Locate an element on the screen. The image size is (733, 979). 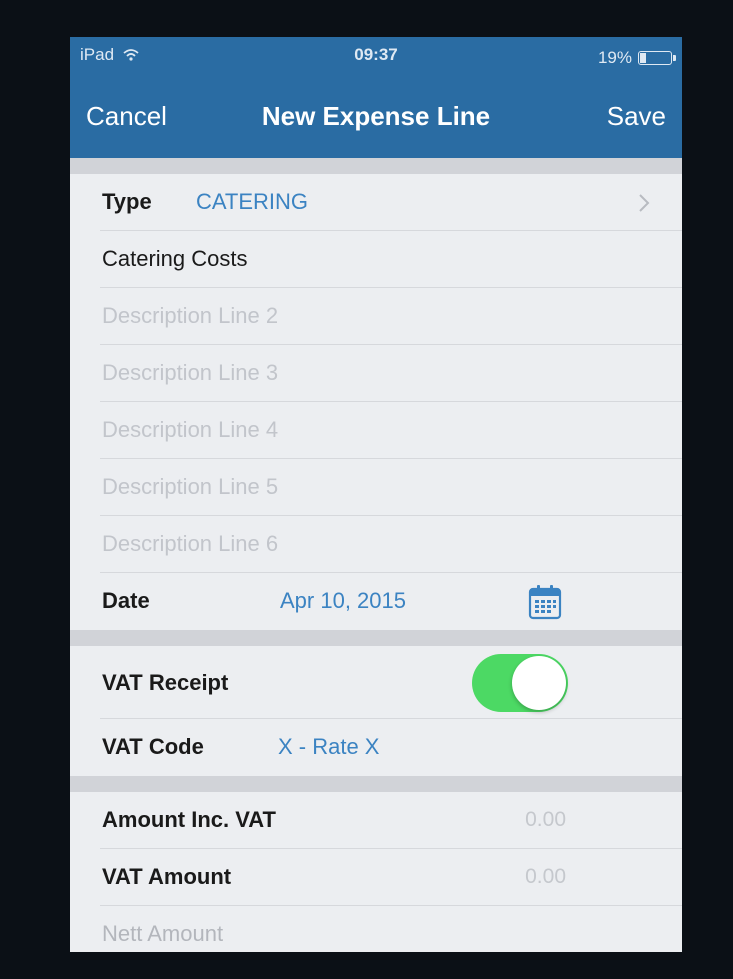
vat-code-row: VAT Code X - Rate X is located at coordinates (376, 747).